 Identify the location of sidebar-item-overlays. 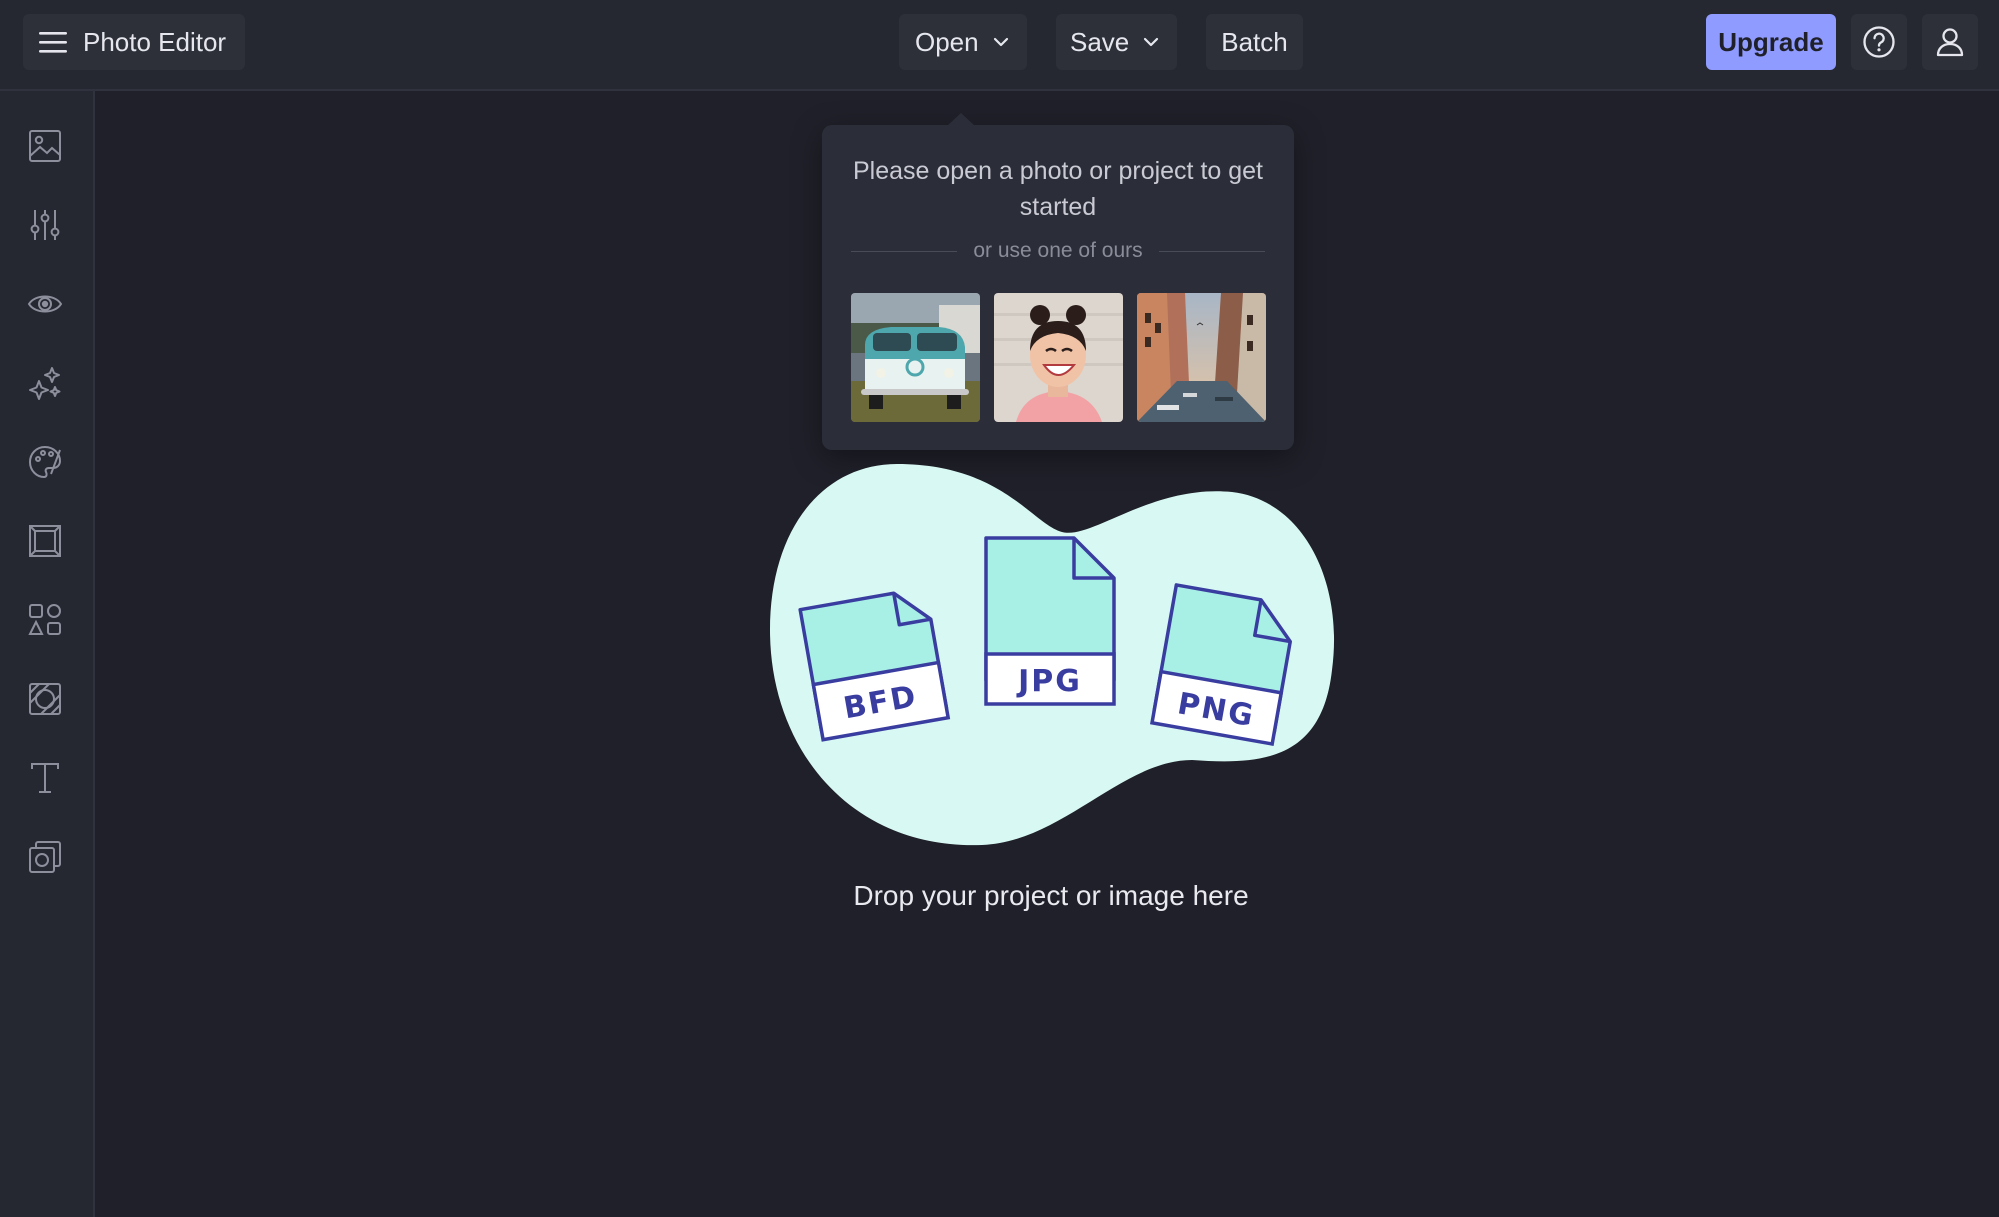
(45, 857).